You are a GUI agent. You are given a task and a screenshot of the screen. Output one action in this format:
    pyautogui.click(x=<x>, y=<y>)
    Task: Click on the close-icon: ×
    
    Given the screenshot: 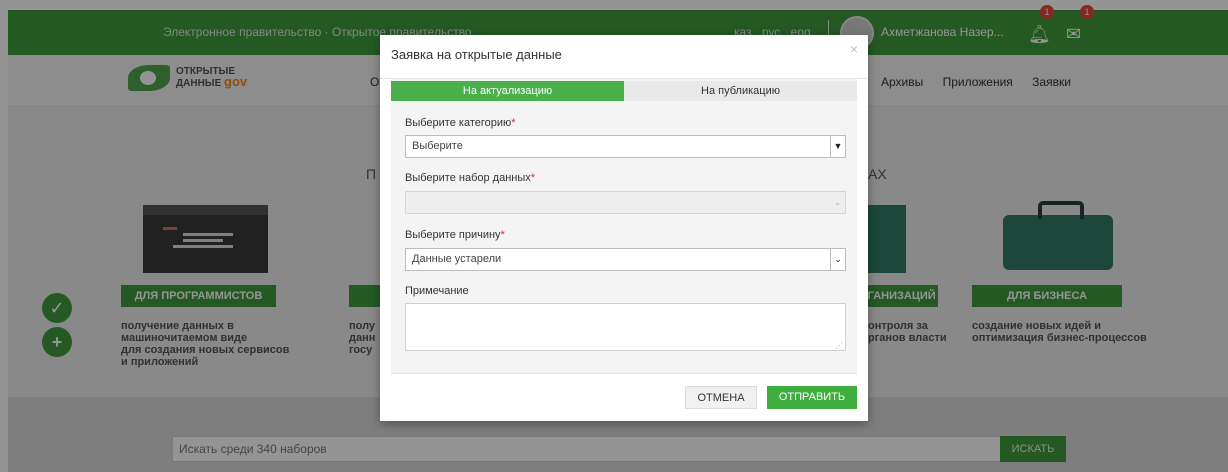 What is the action you would take?
    pyautogui.click(x=854, y=49)
    